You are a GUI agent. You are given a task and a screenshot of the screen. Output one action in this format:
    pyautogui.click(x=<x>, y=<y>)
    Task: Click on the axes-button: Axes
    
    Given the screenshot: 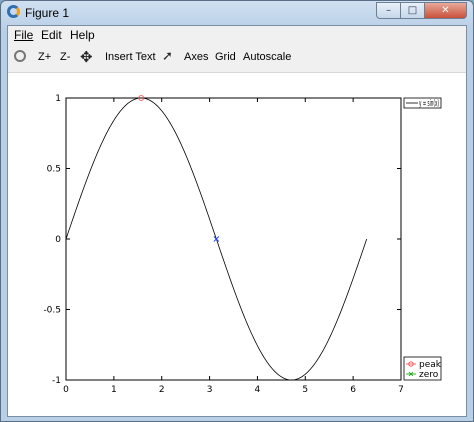 What is the action you would take?
    pyautogui.click(x=196, y=57)
    